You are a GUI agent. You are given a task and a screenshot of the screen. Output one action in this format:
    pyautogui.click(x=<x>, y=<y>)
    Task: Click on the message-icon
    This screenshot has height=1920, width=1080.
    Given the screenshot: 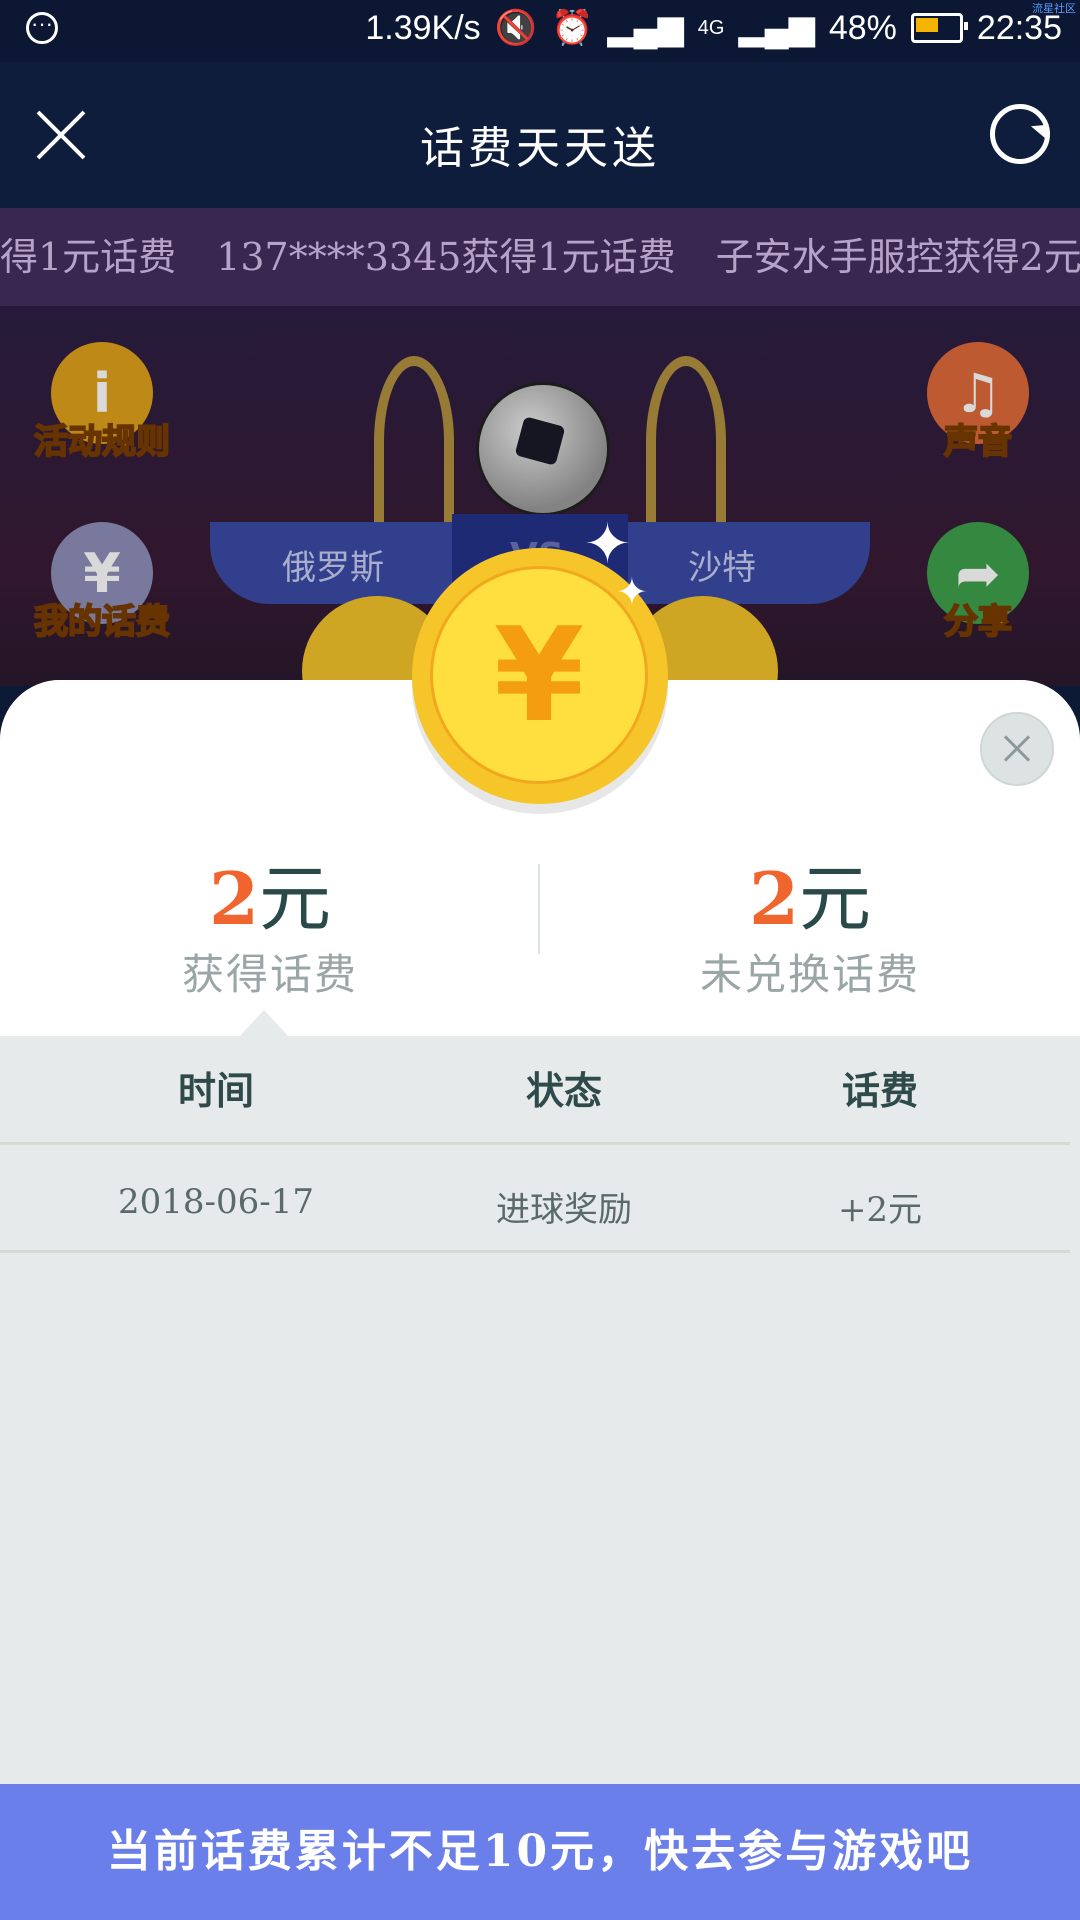 What is the action you would take?
    pyautogui.click(x=42, y=27)
    